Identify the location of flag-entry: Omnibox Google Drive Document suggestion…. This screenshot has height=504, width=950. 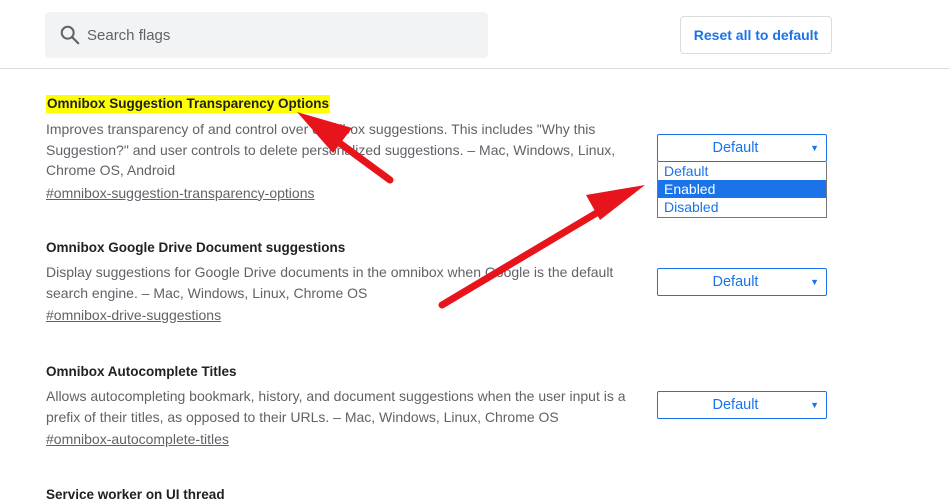
(346, 282).